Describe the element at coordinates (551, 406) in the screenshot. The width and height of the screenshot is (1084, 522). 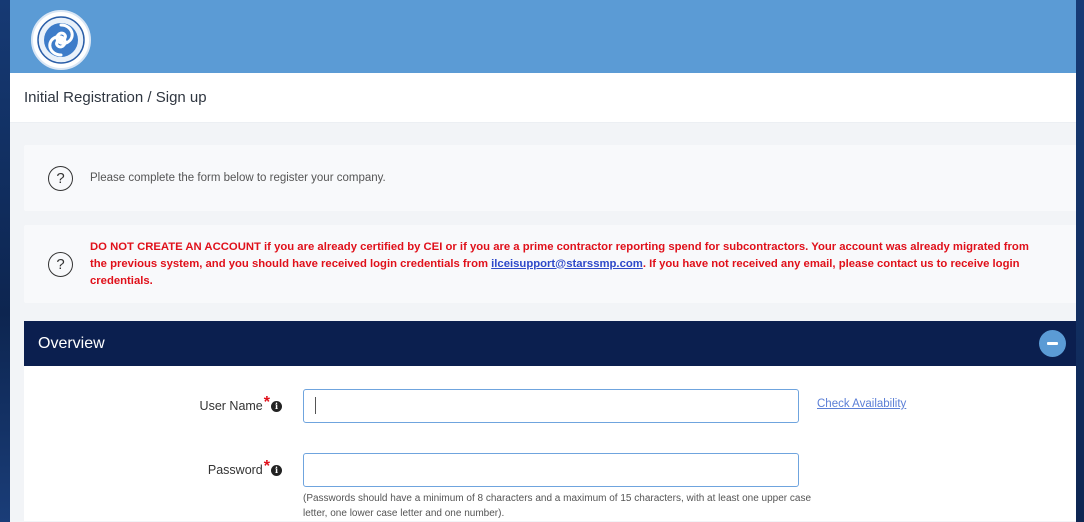
I see `username-input` at that location.